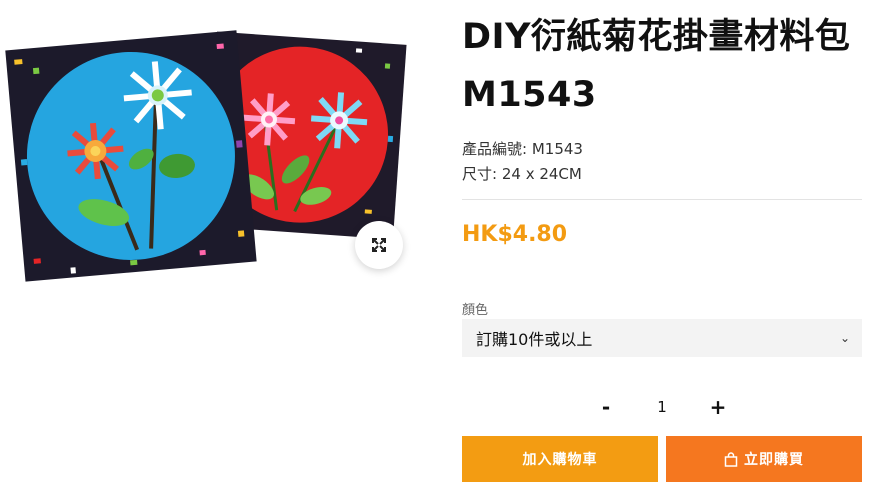 The image size is (874, 492). I want to click on buy-now-button: 立即購買, so click(764, 459).